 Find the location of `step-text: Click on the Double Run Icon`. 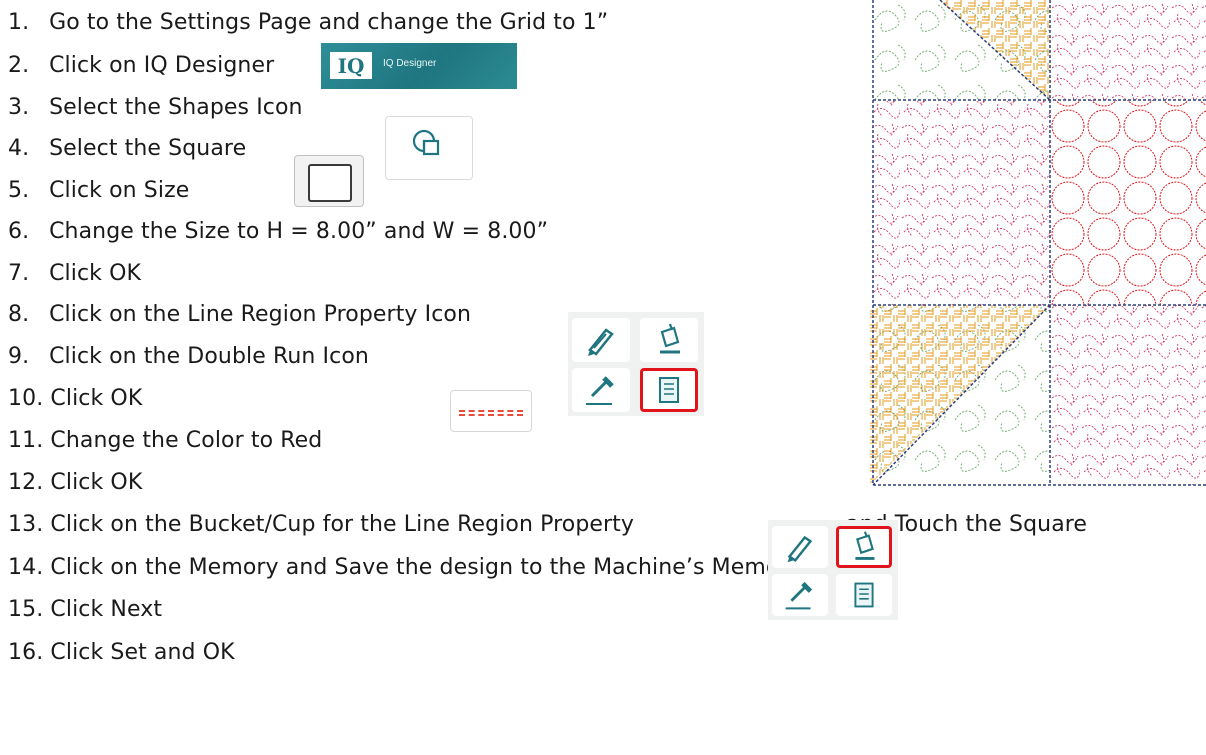

step-text: Click on the Double Run Icon is located at coordinates (209, 356).